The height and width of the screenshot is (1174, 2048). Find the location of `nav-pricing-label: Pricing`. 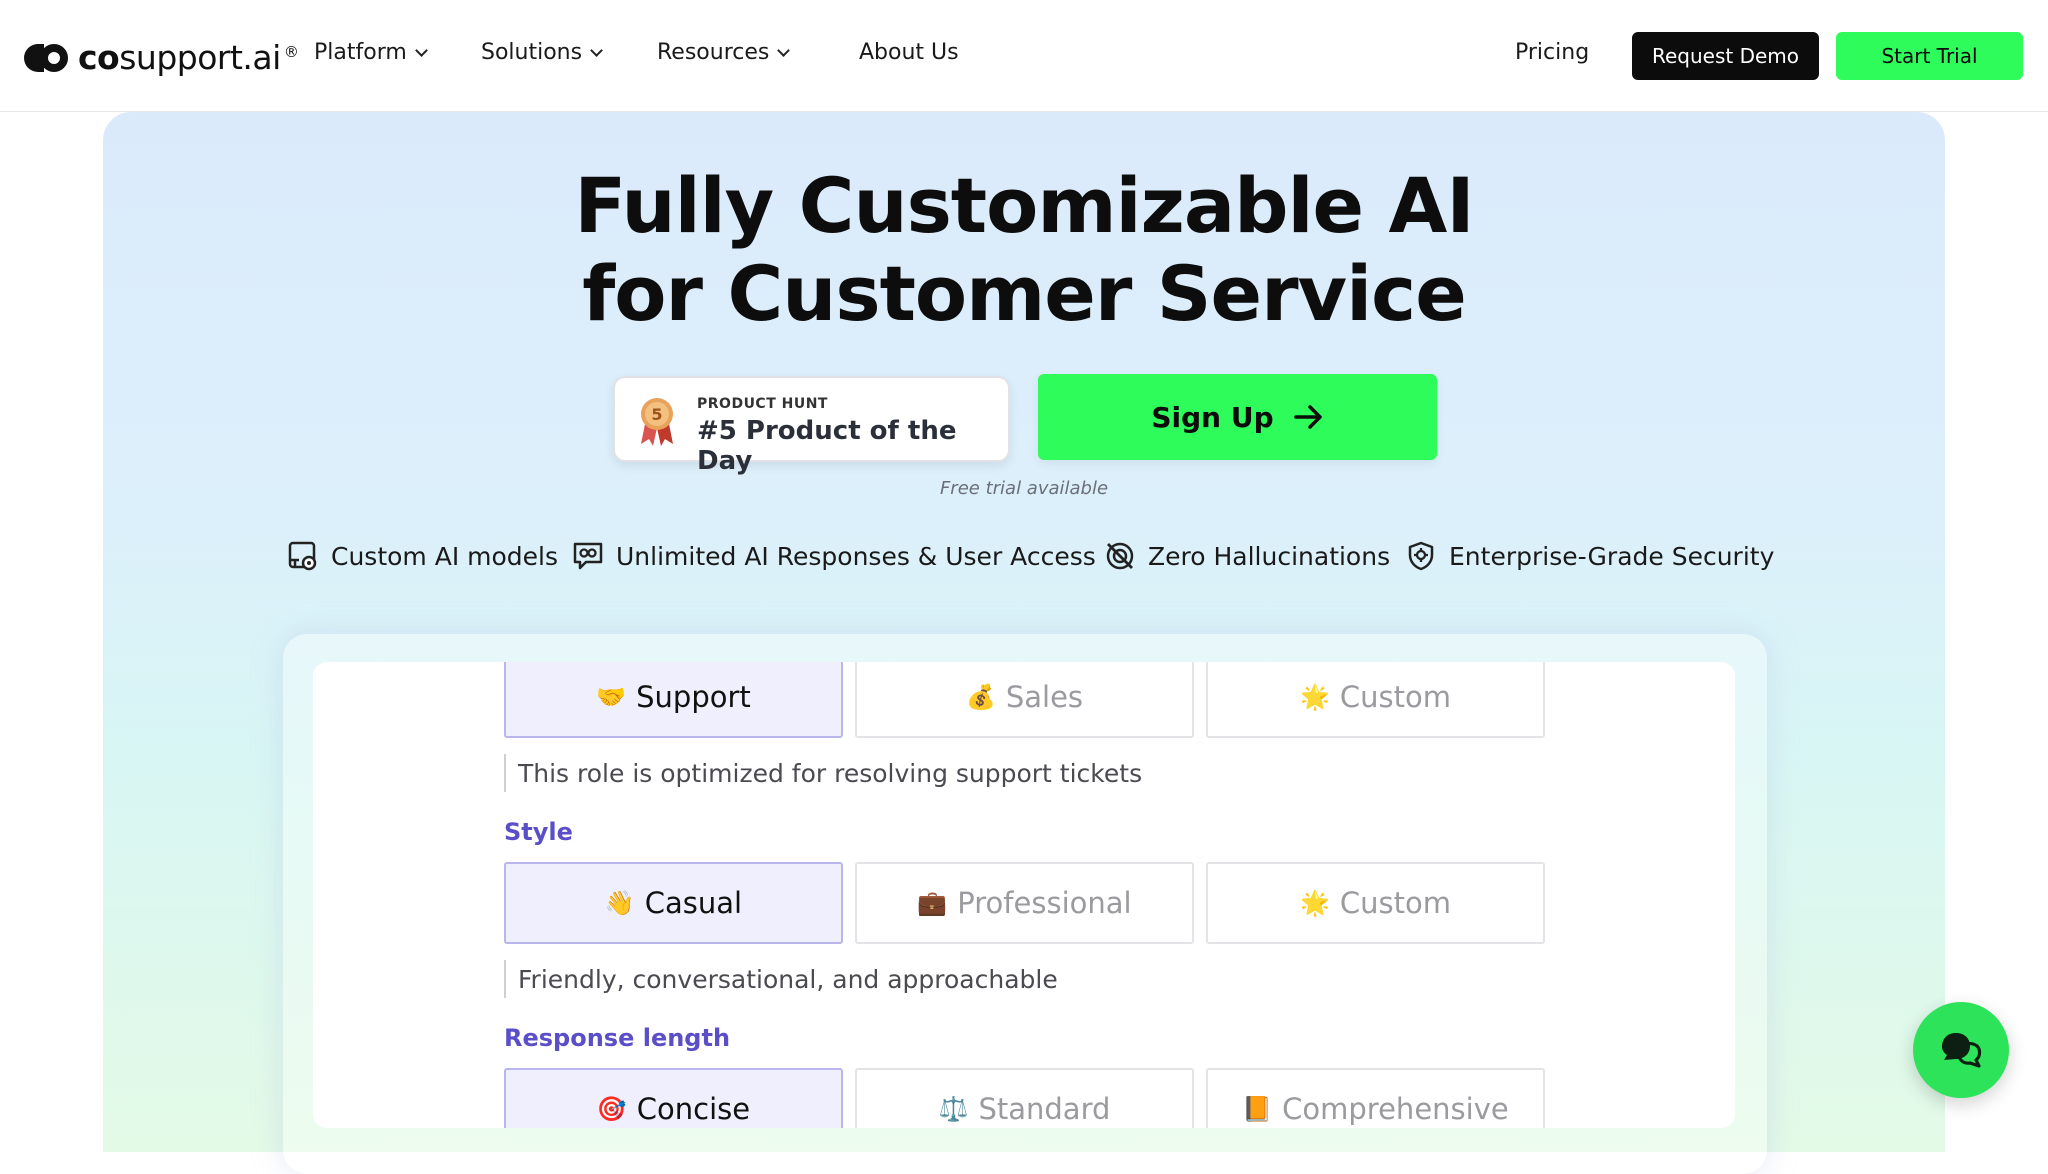

nav-pricing-label: Pricing is located at coordinates (1552, 52).